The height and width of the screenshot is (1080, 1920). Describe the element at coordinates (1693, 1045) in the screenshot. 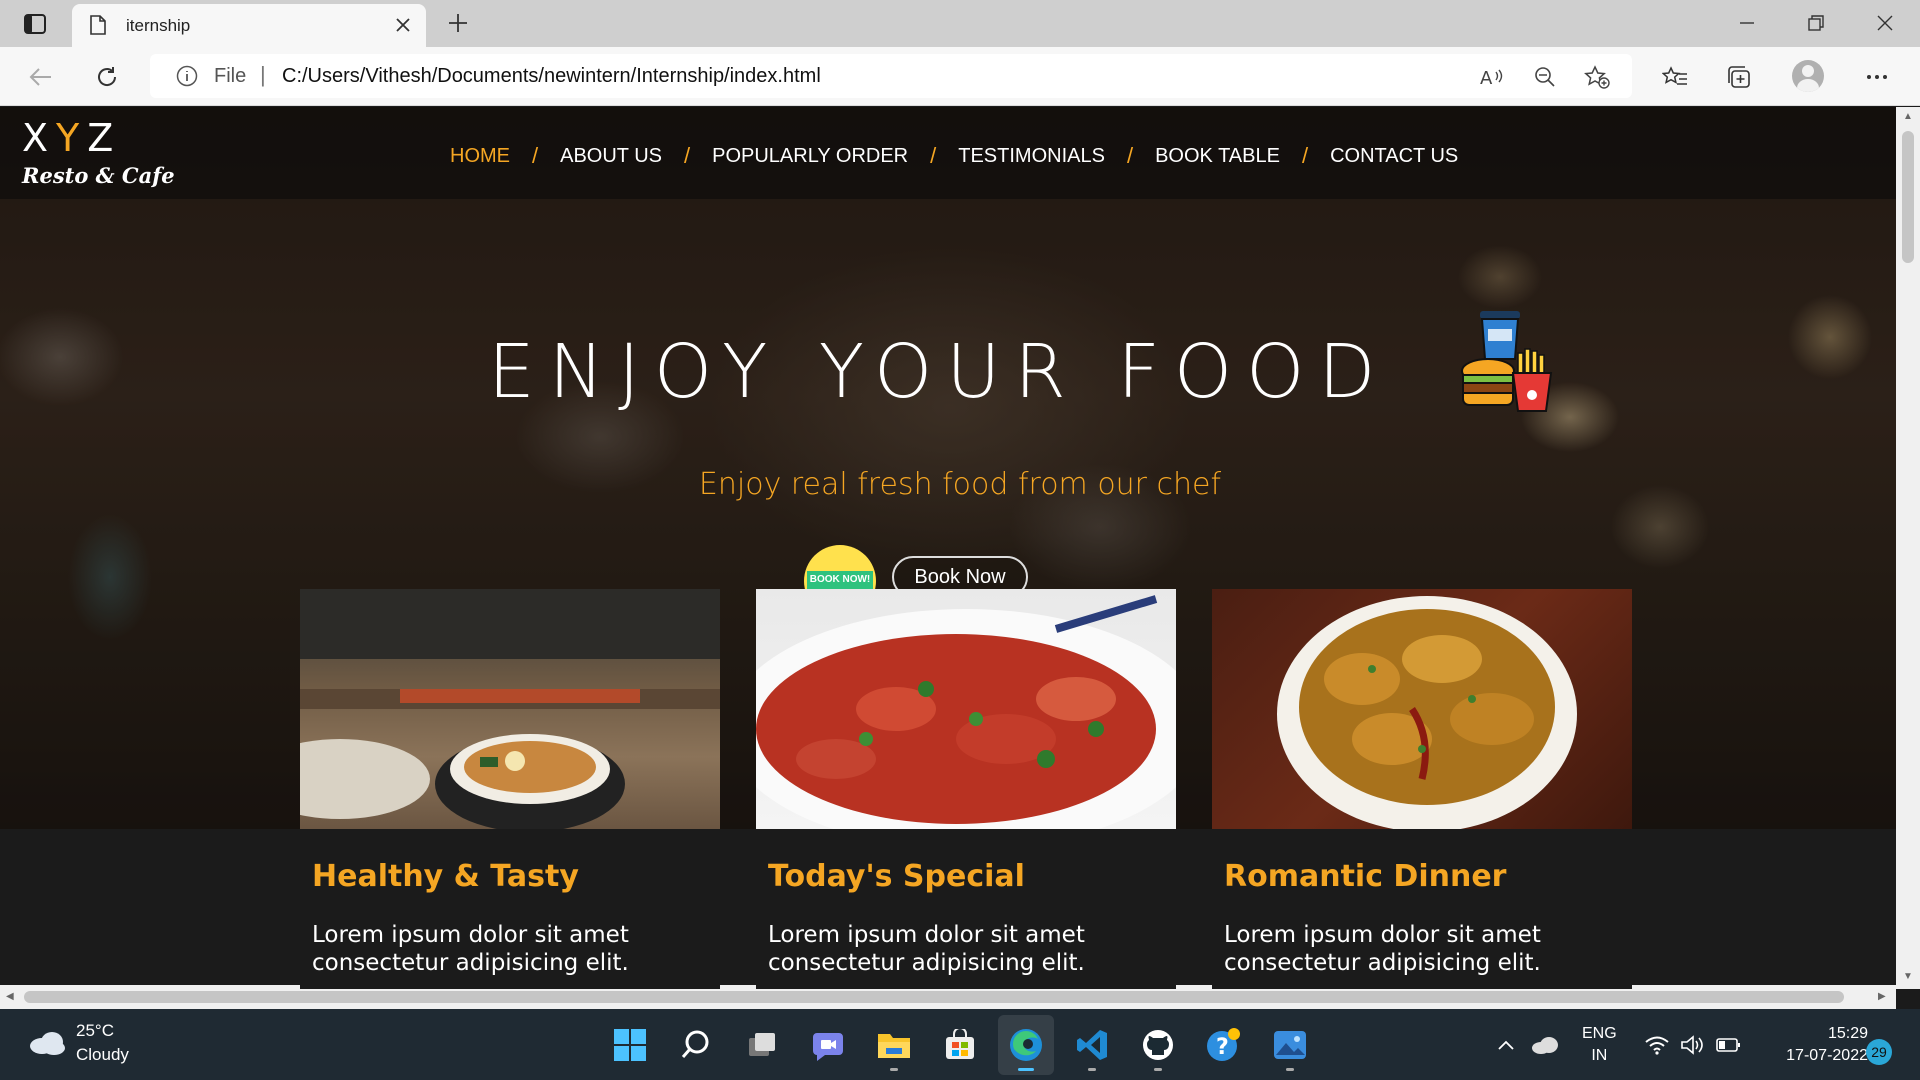

I see `volume-icon` at that location.